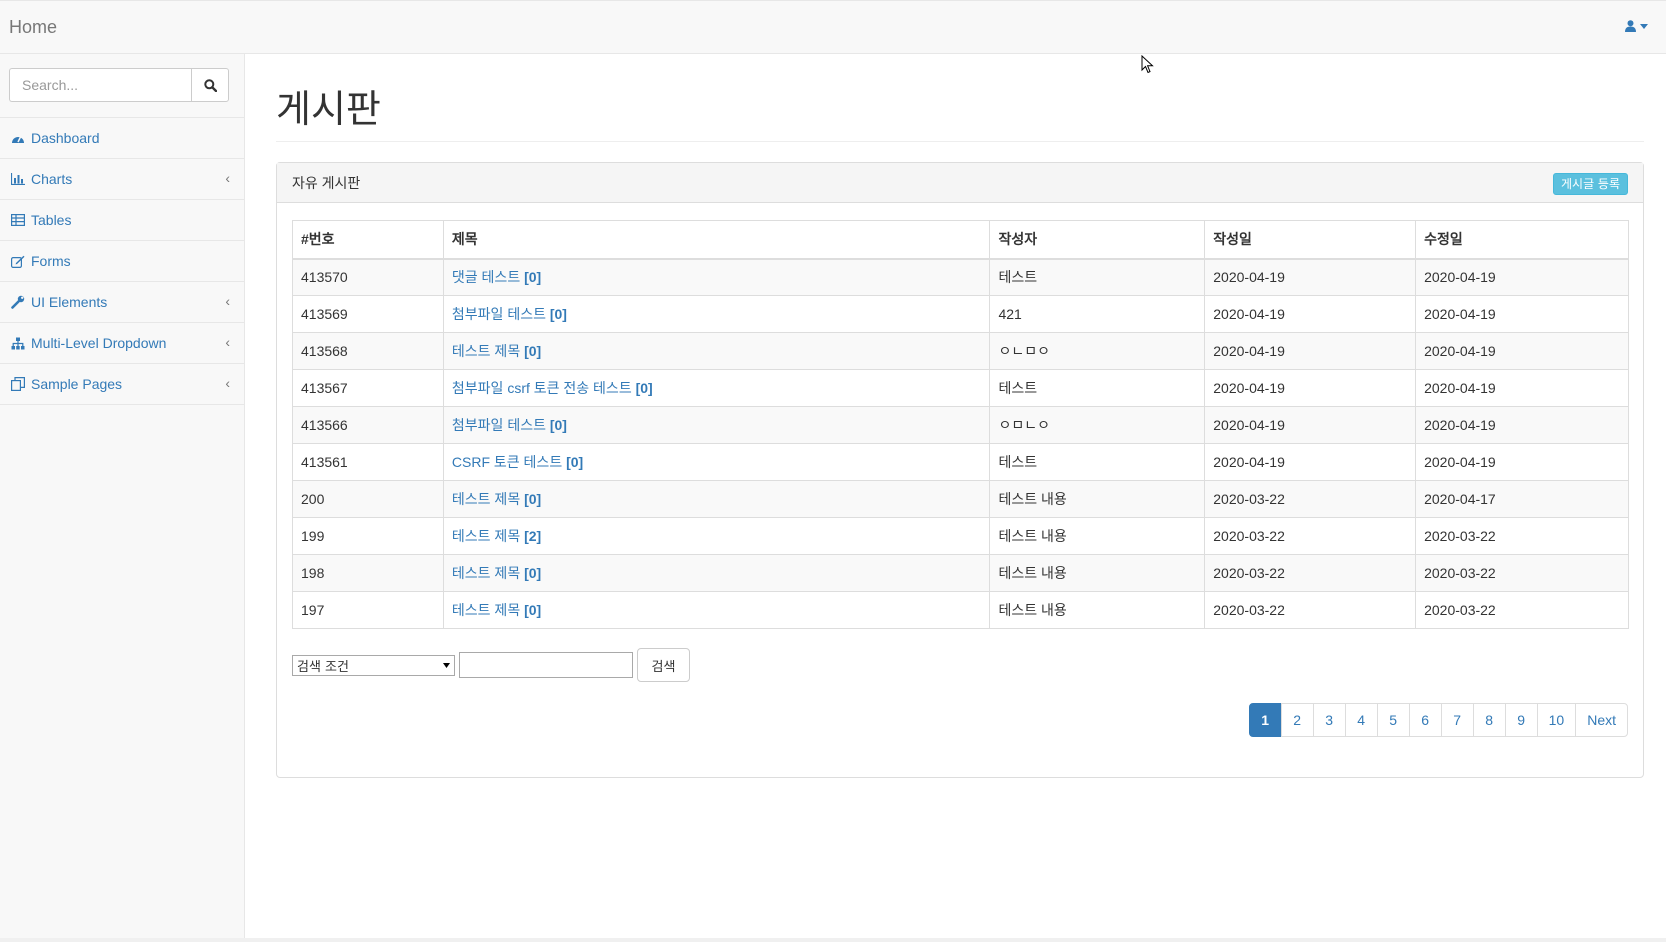 This screenshot has height=942, width=1666. Describe the element at coordinates (1425, 720) in the screenshot. I see `page-link: 6` at that location.